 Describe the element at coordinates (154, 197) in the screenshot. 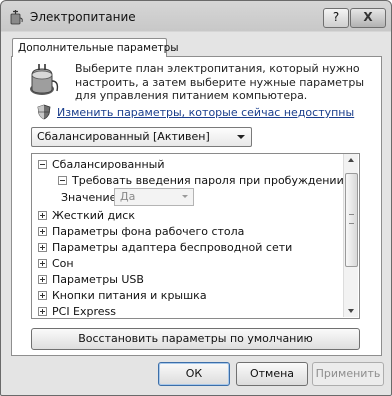

I see `setting-value-select: Да` at that location.